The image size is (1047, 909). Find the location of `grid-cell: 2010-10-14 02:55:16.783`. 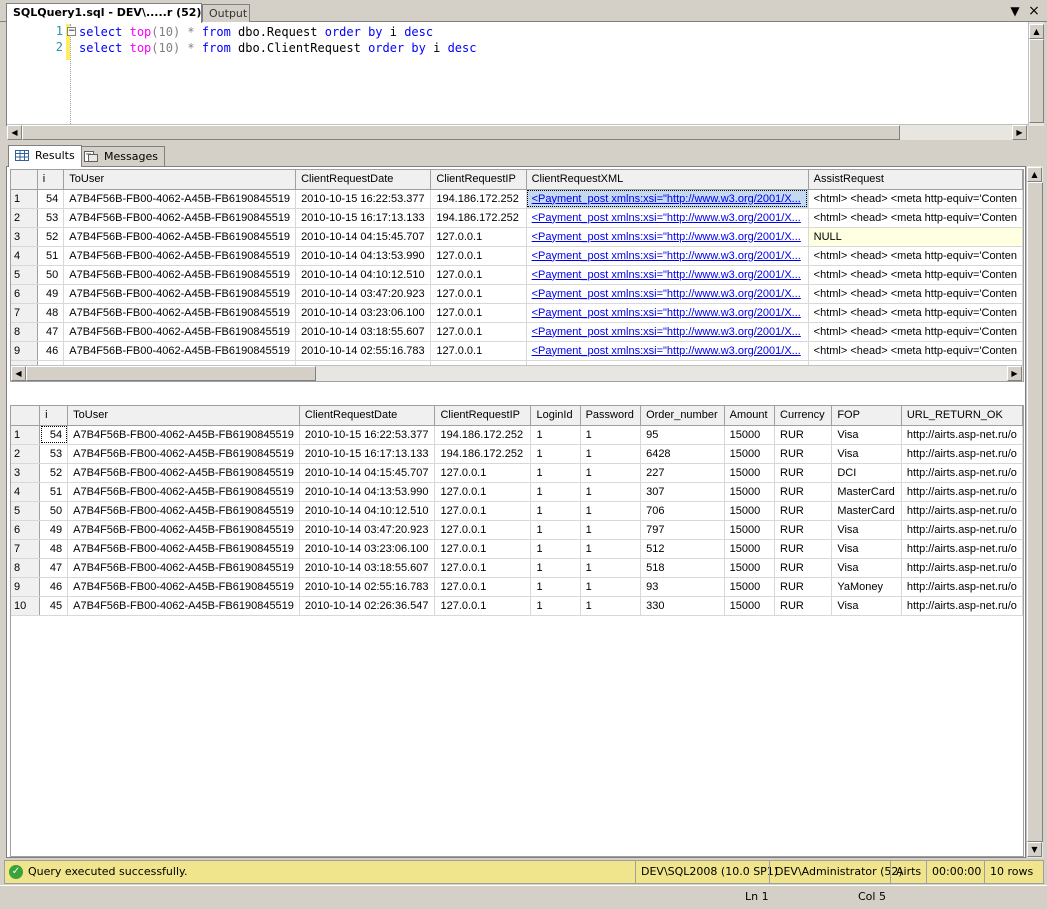

grid-cell: 2010-10-14 02:55:16.783 is located at coordinates (363, 351).